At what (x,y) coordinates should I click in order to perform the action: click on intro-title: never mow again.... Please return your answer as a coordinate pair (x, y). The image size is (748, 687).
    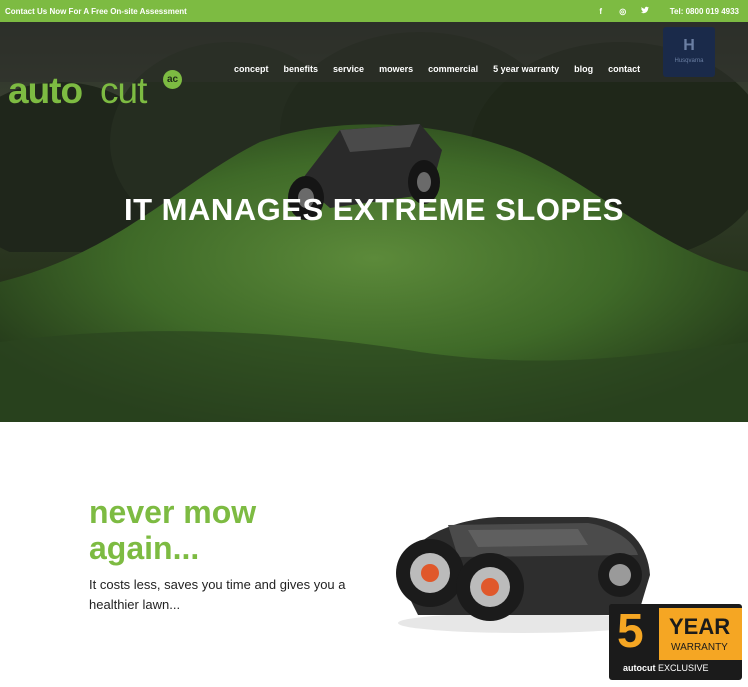
    Looking at the image, I should click on (172, 530).